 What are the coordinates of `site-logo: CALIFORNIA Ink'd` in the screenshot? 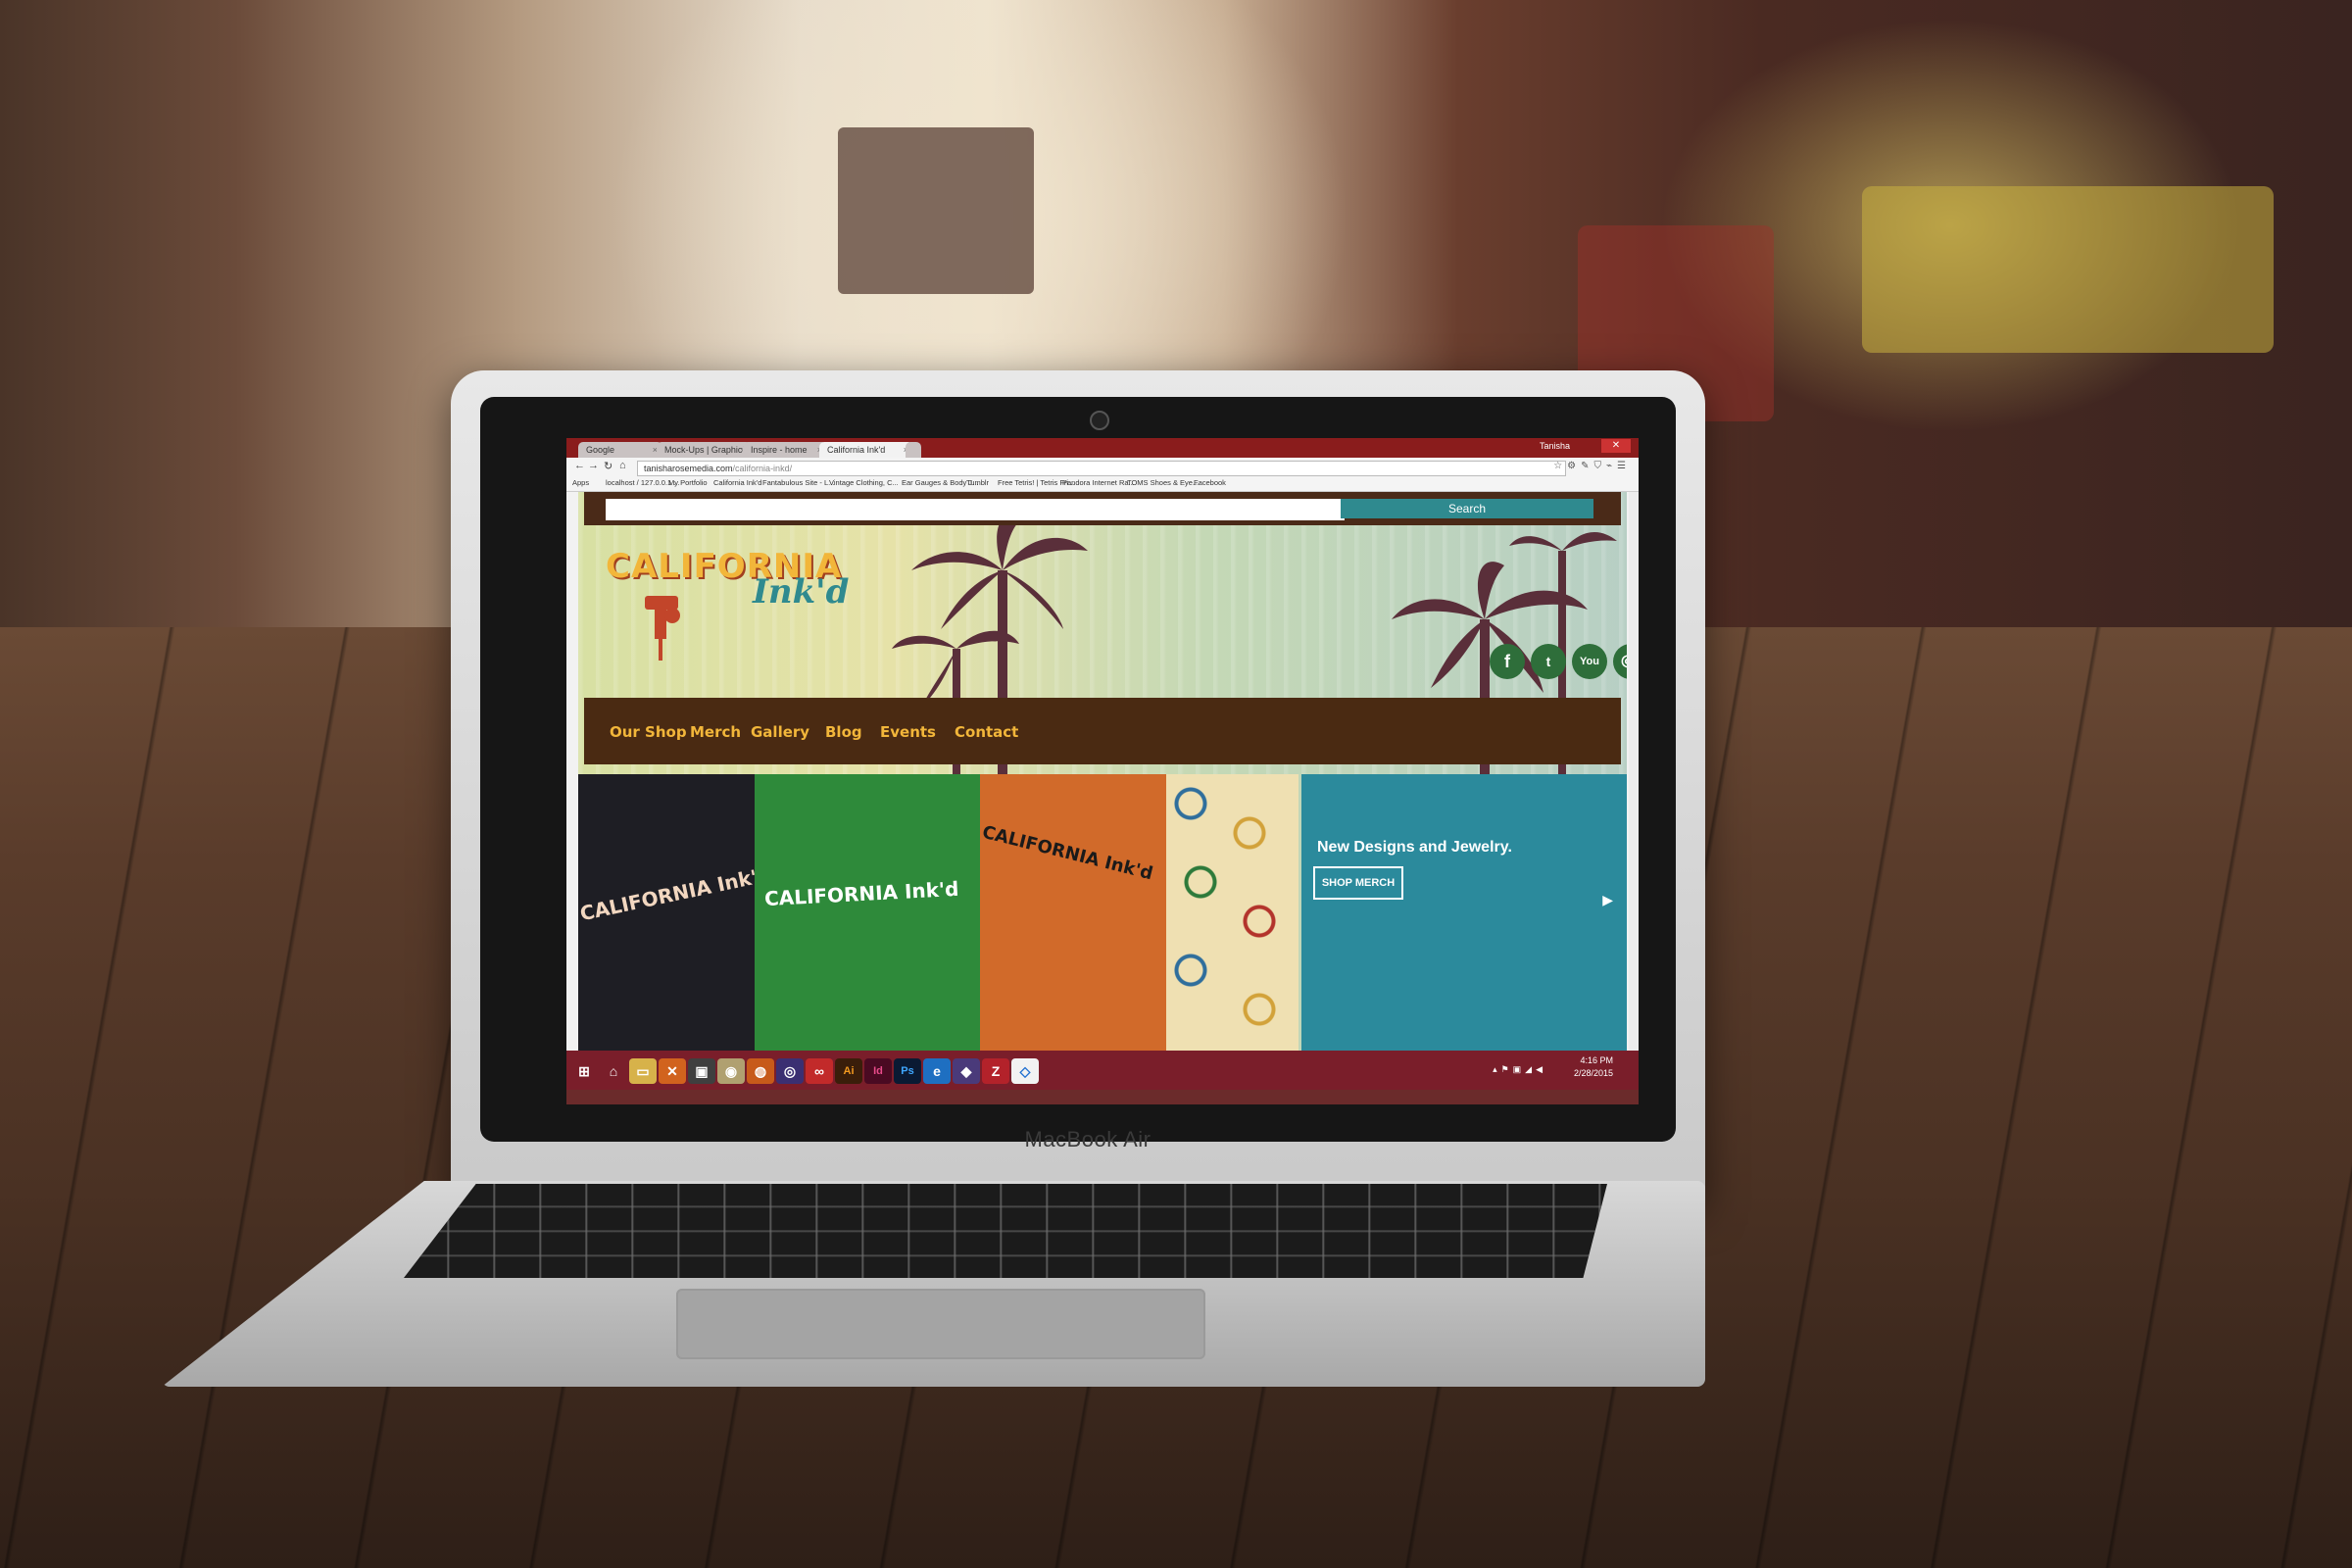 It's located at (727, 605).